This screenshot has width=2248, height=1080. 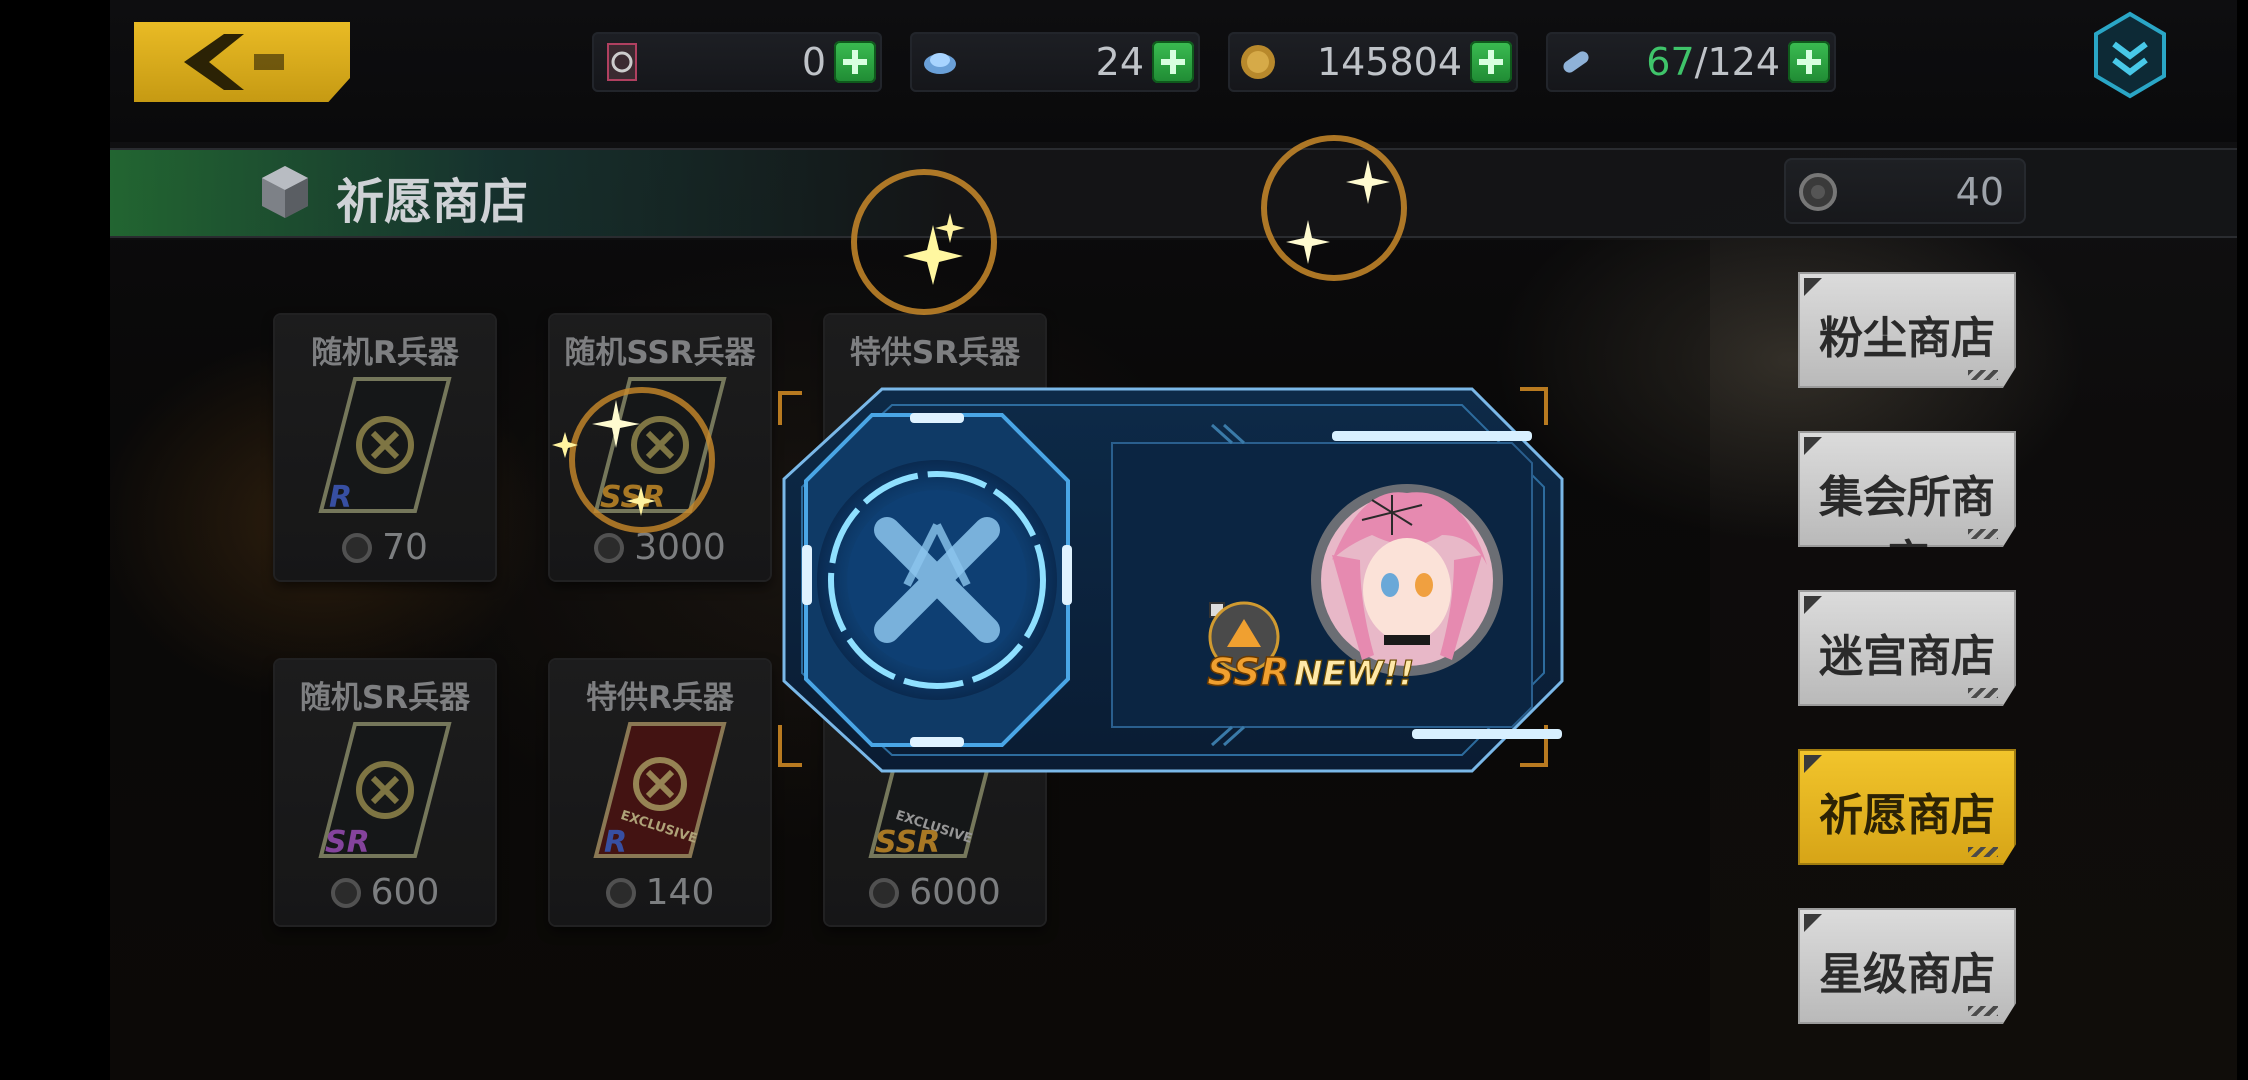 What do you see at coordinates (1354, 674) in the screenshot?
I see `new-label: NEW!!` at bounding box center [1354, 674].